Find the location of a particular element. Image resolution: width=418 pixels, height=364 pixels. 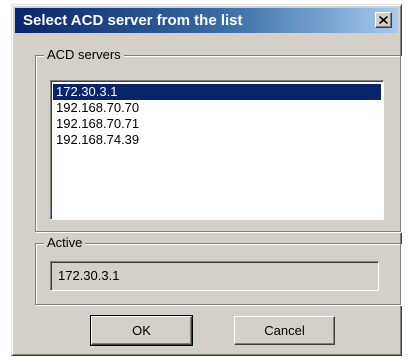

active-server-field: 172.30.3.1 is located at coordinates (214, 276).